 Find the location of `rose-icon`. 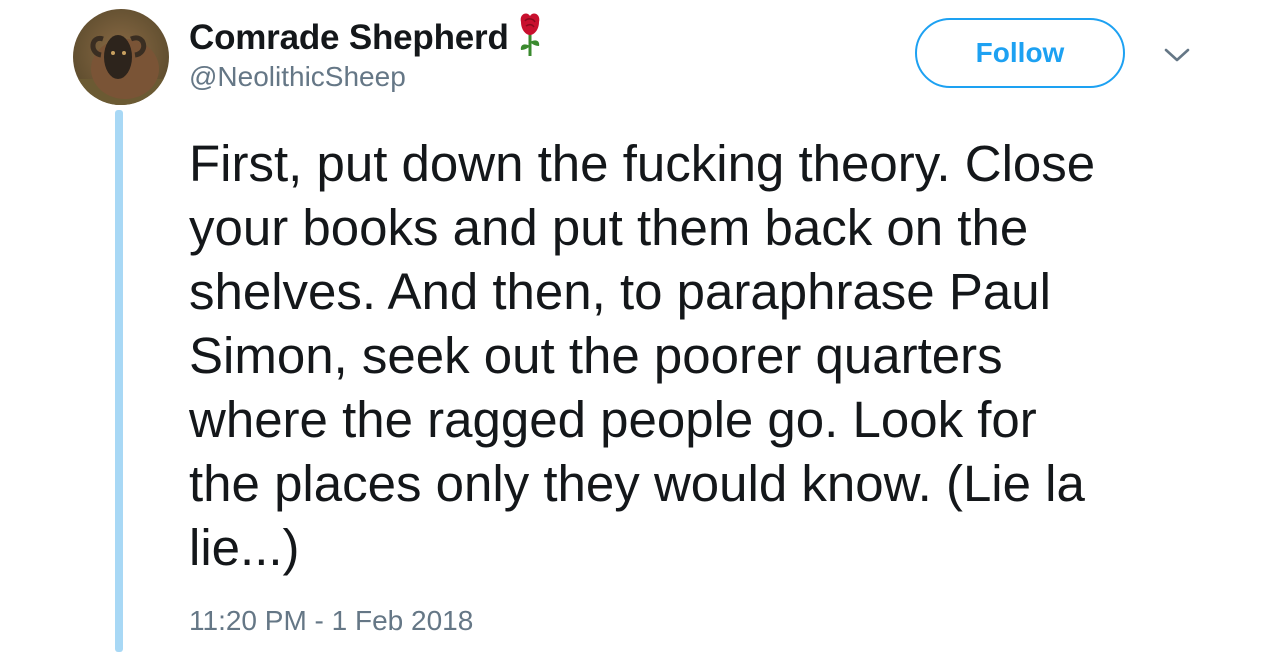

rose-icon is located at coordinates (530, 37).